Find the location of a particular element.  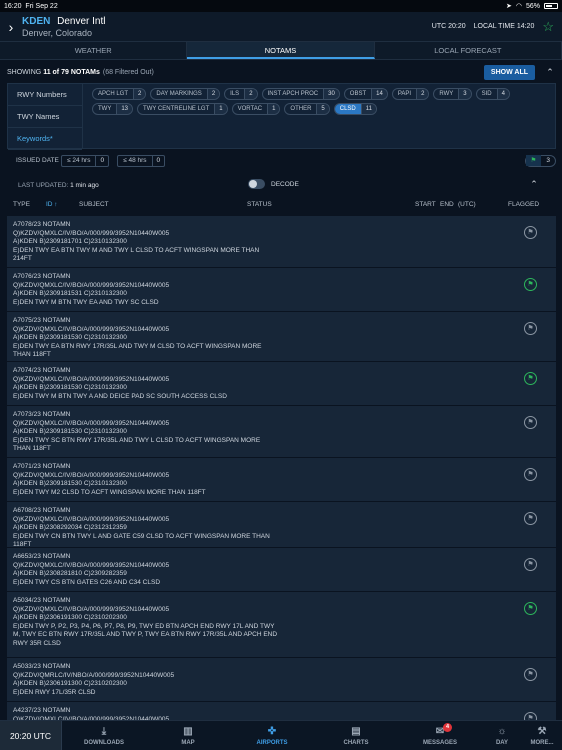

keyword-chip-obst: OBST 14 is located at coordinates (365, 94).